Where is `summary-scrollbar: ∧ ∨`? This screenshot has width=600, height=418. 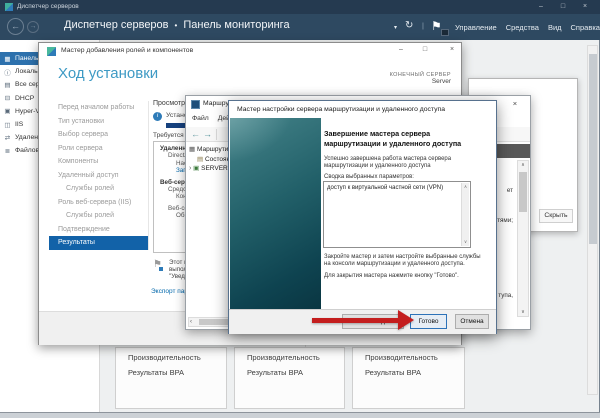 summary-scrollbar: ∧ ∨ is located at coordinates (465, 214).